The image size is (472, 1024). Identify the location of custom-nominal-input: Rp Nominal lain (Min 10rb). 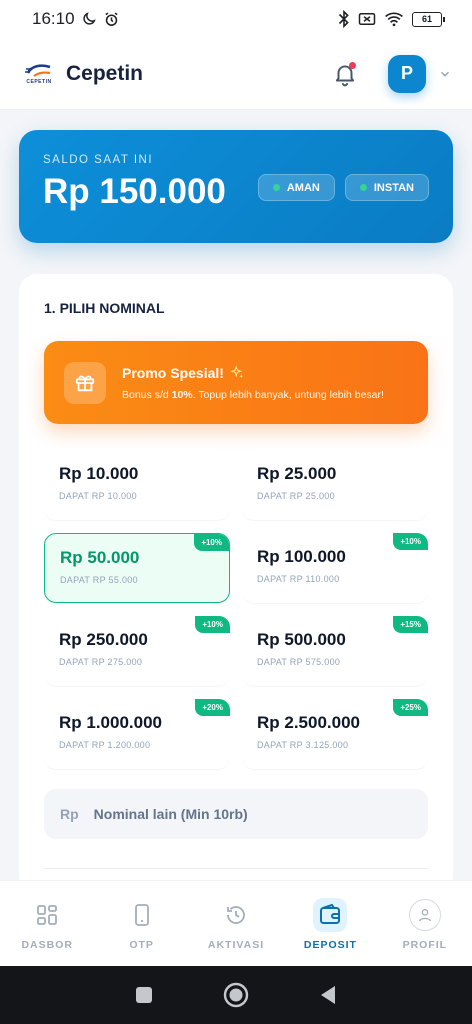
(236, 814).